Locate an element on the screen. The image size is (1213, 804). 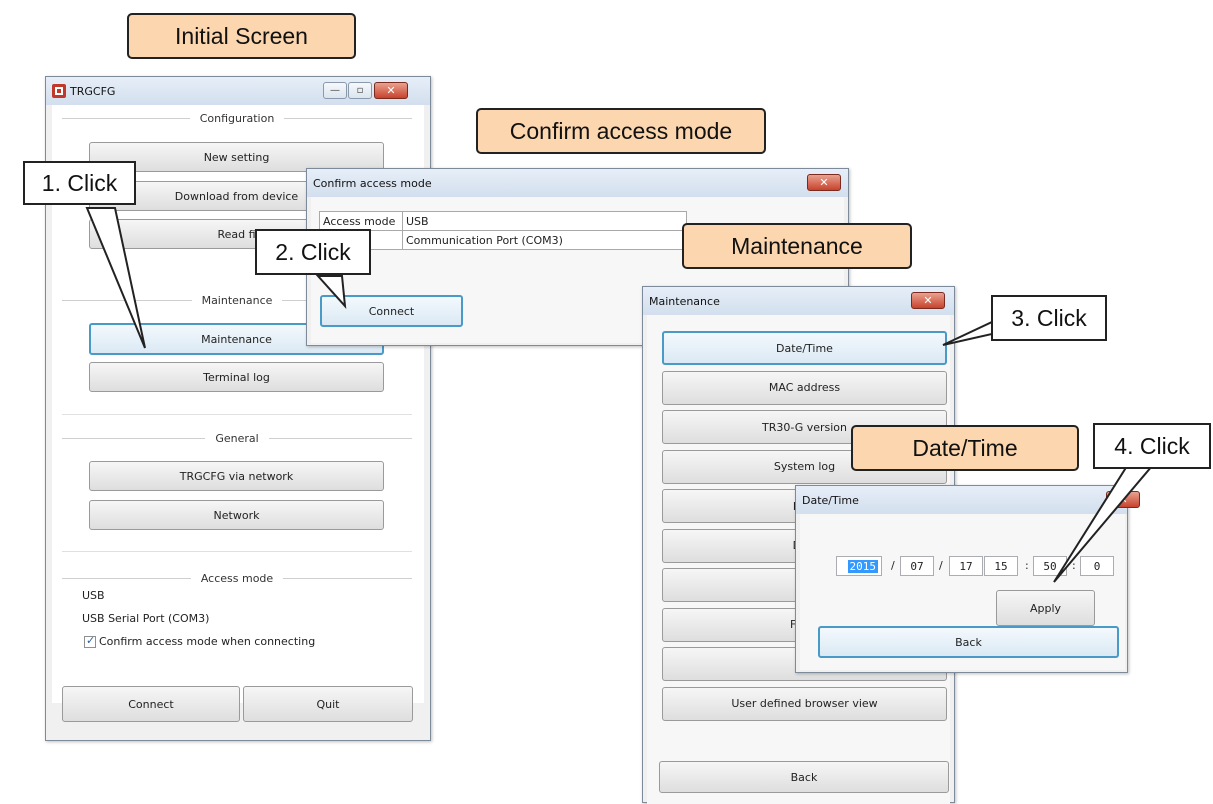
step-3-label: 3. Click is located at coordinates (1049, 318).